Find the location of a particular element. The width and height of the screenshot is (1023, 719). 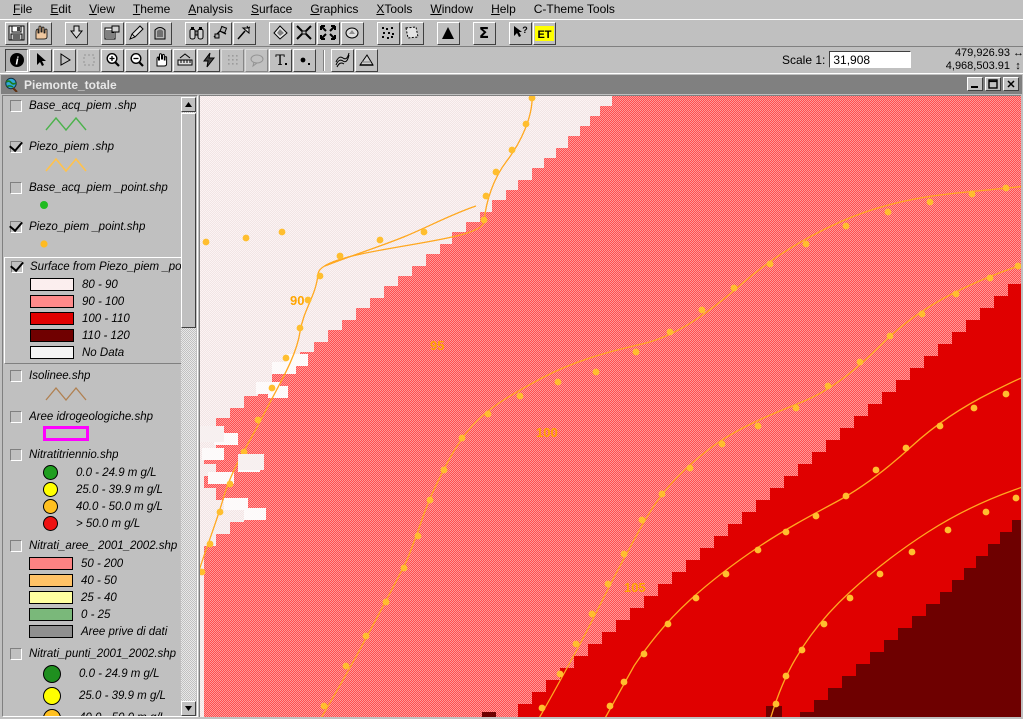

class-label: 25 - 40 is located at coordinates (99, 597).